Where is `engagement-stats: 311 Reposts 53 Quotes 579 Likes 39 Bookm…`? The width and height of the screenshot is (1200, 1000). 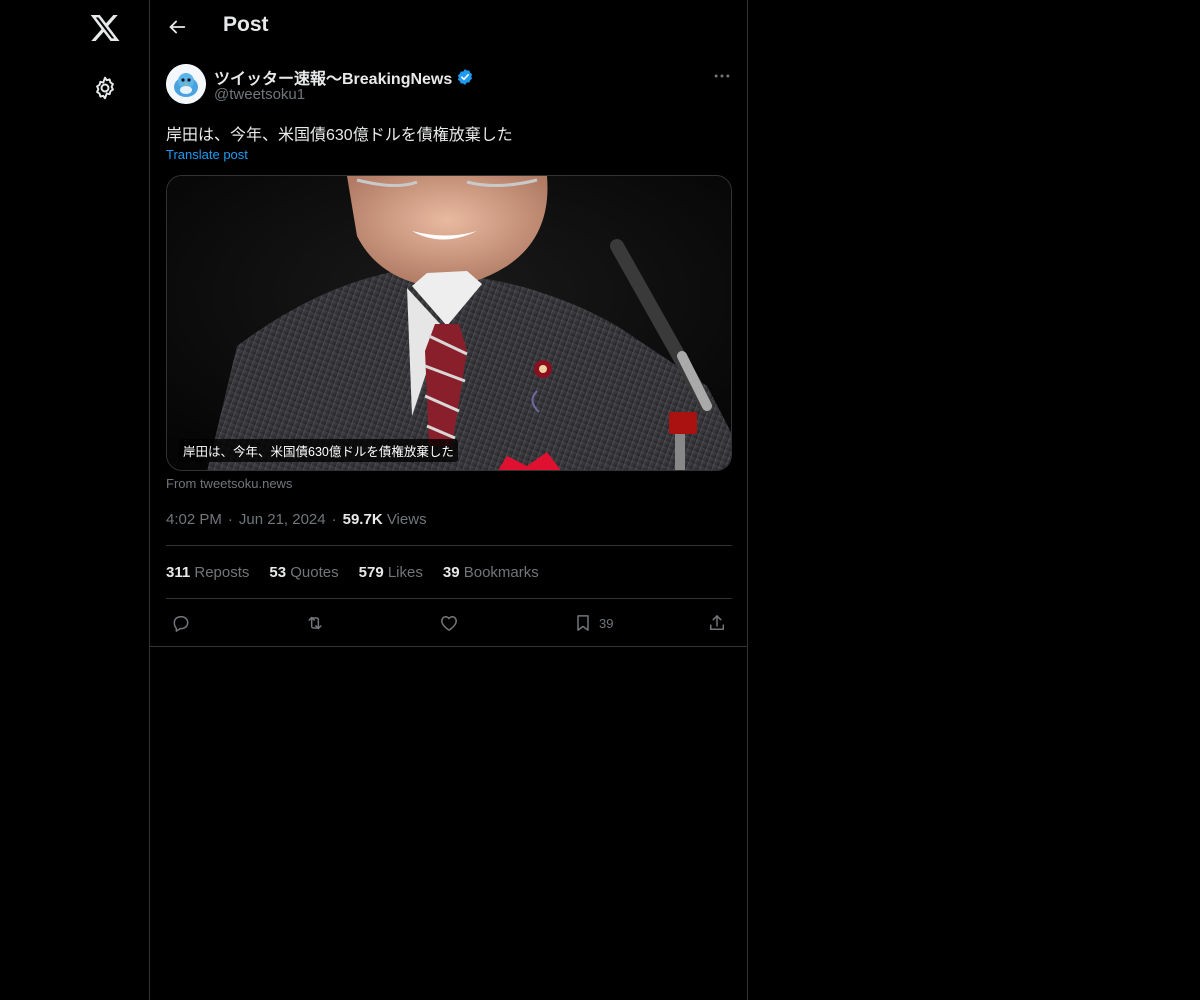 engagement-stats: 311 Reposts 53 Quotes 579 Likes 39 Bookm… is located at coordinates (352, 572).